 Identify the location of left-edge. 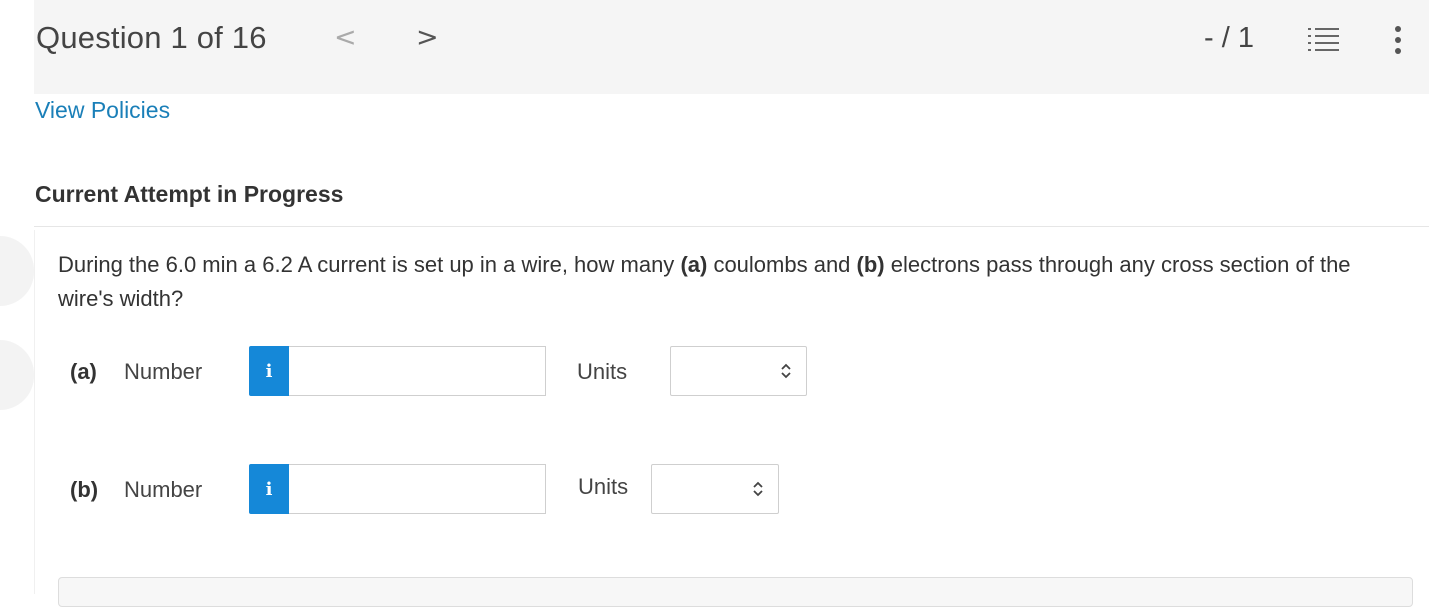
(17, 297).